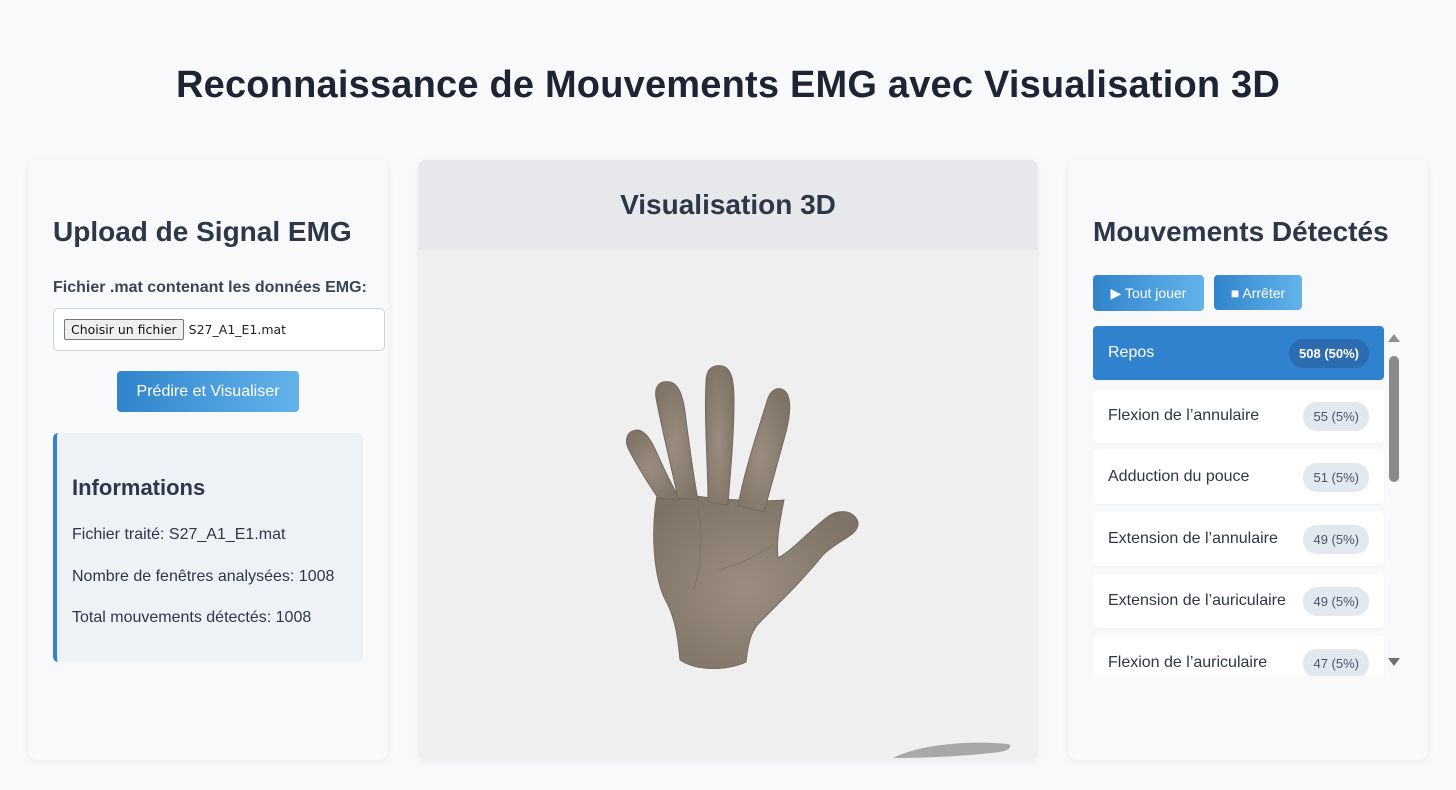 This screenshot has width=1456, height=790. I want to click on info-heading: Informations, so click(139, 487).